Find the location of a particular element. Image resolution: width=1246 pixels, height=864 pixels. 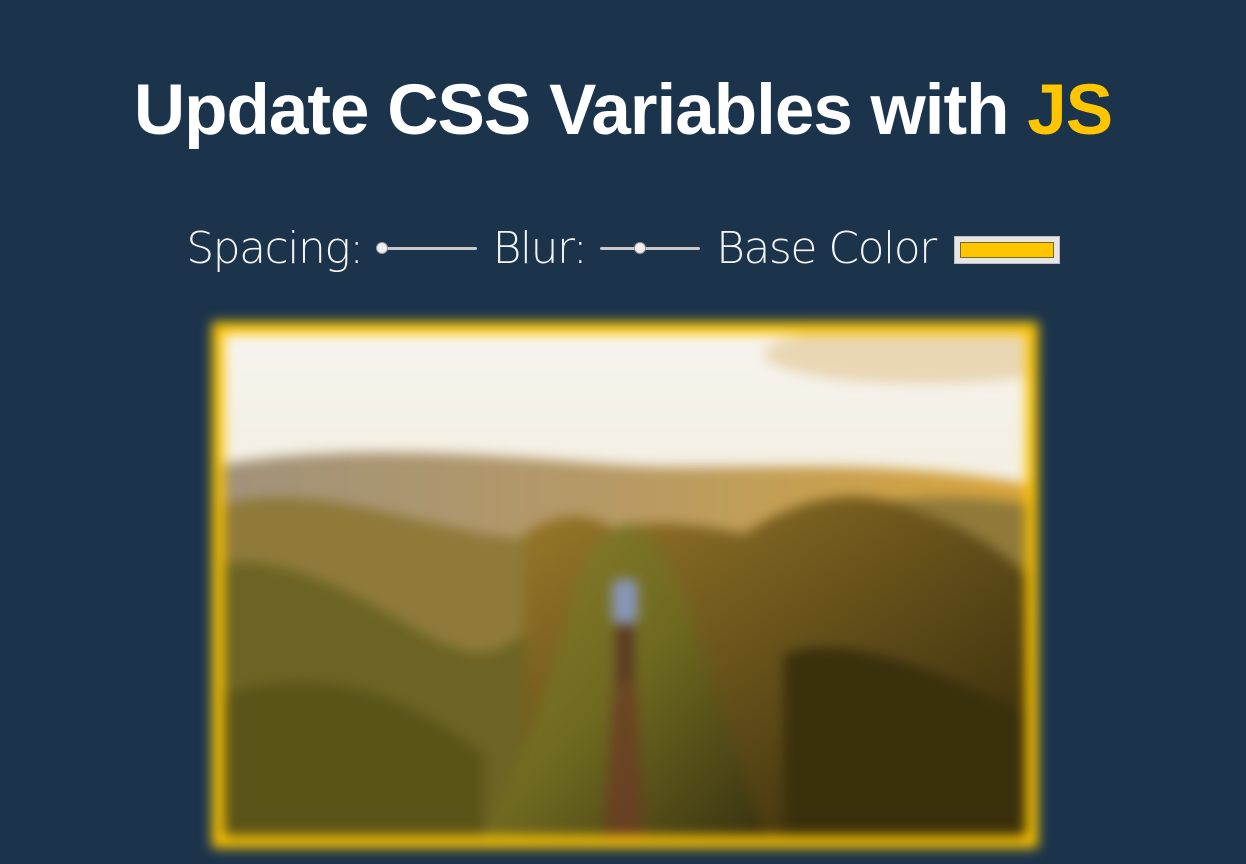

spacing-slider-track is located at coordinates (426, 248).